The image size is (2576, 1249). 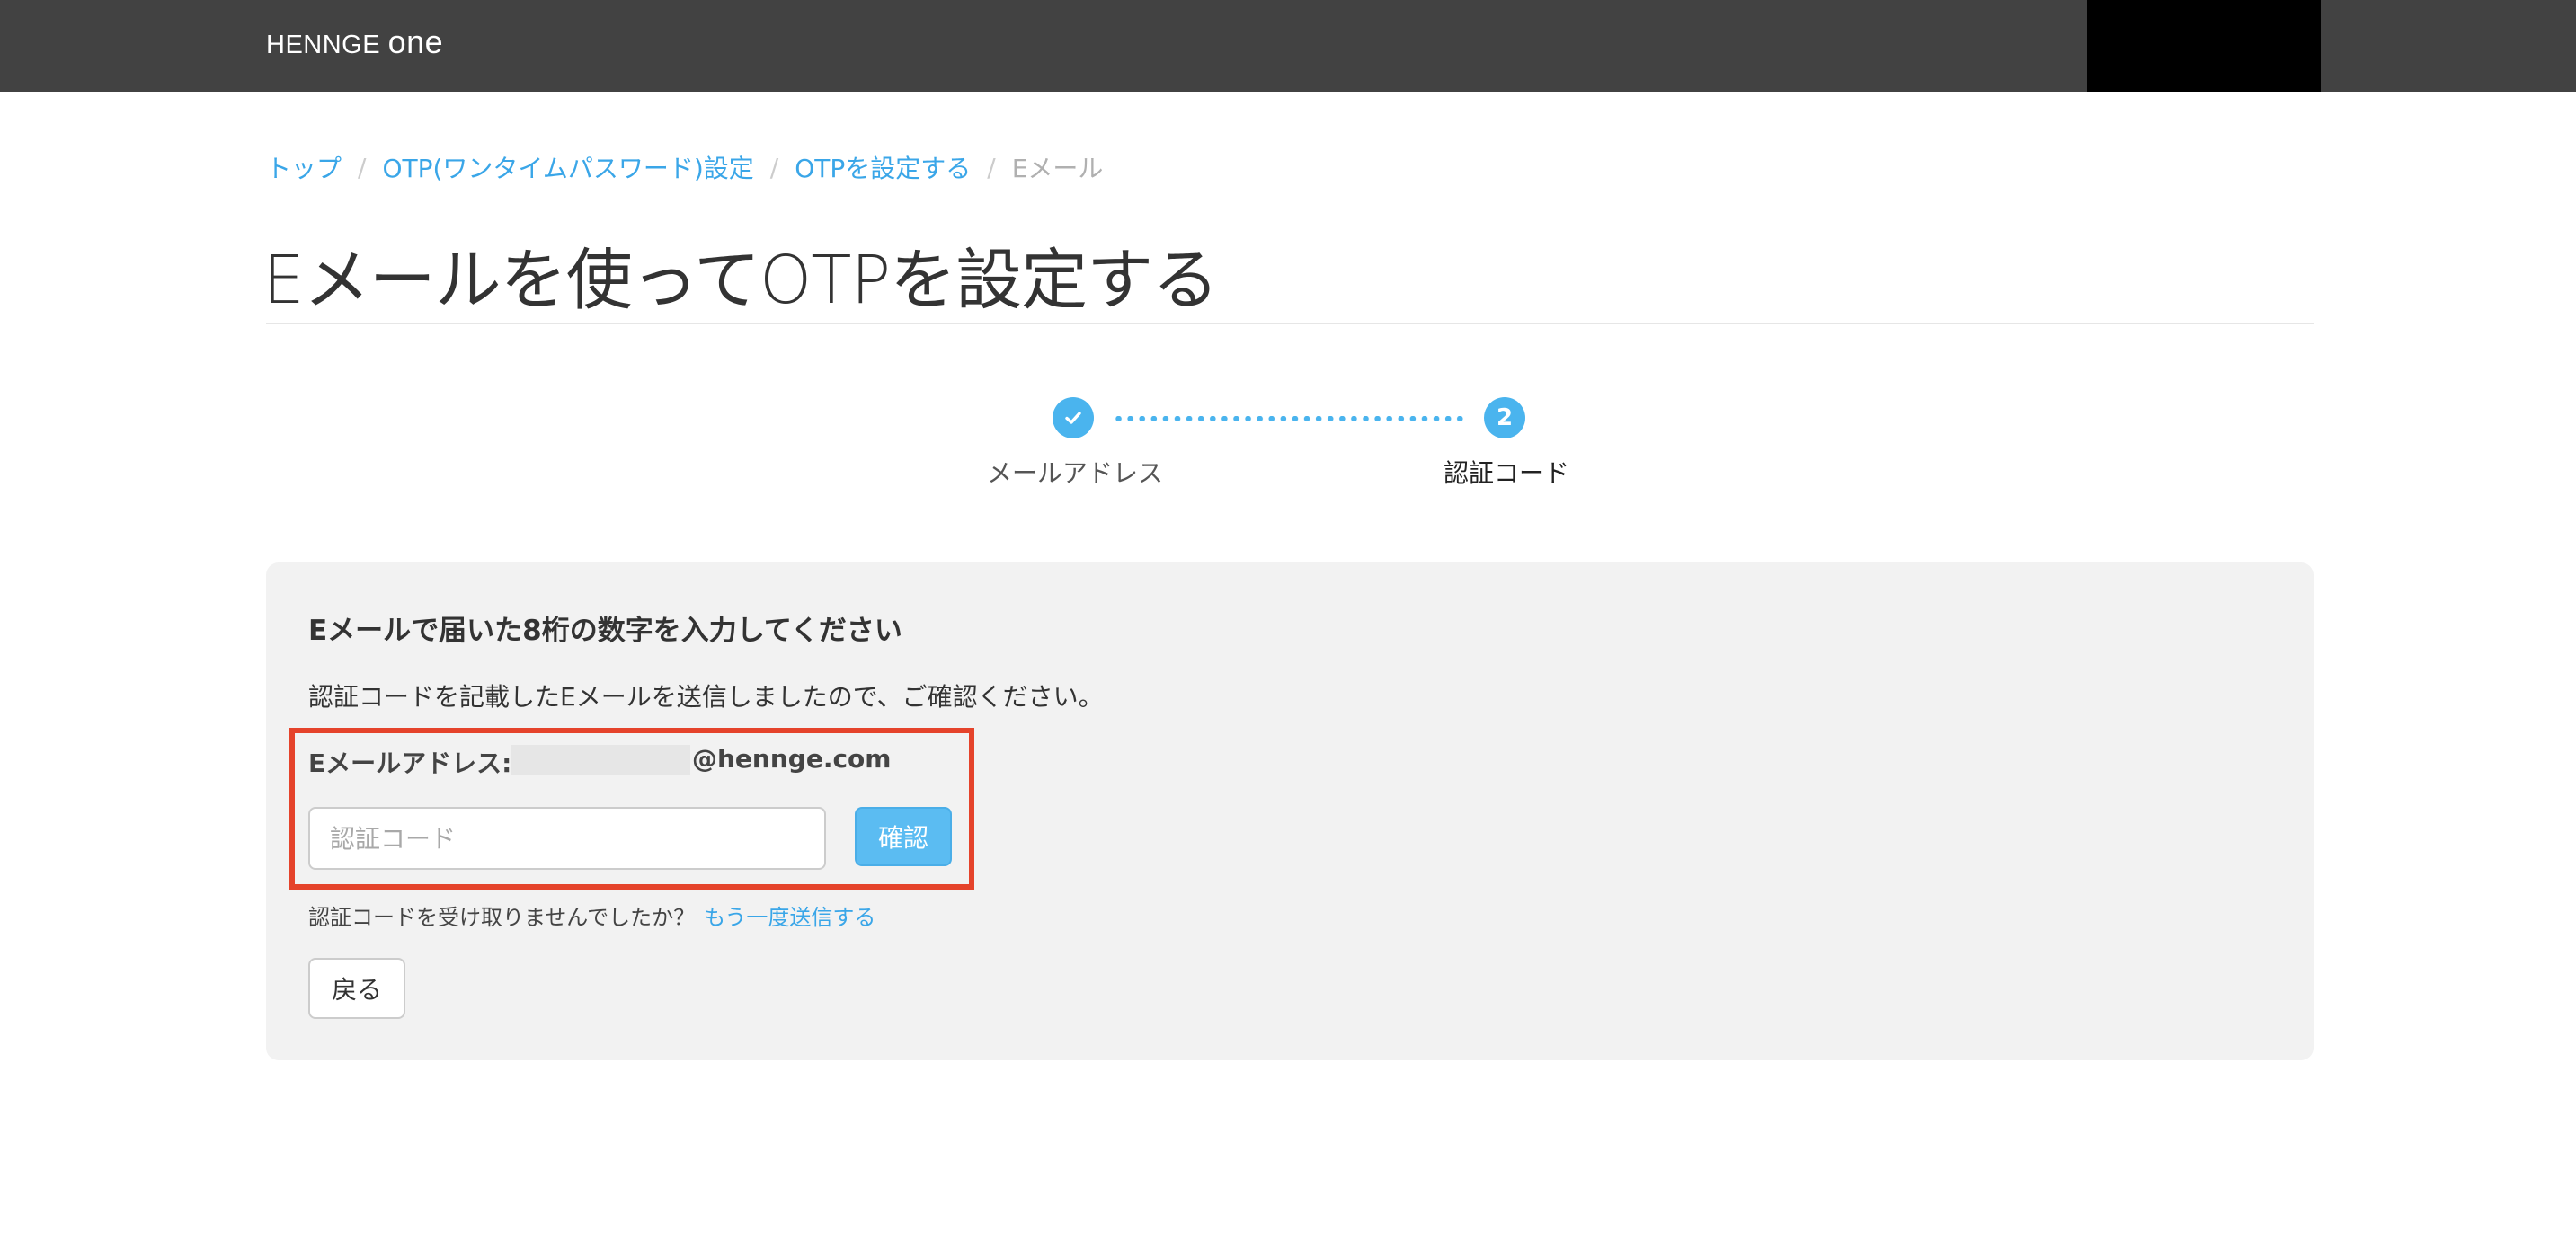 I want to click on resend-question-text: 認証コードを受け取りませんでしたか？, so click(x=502, y=917).